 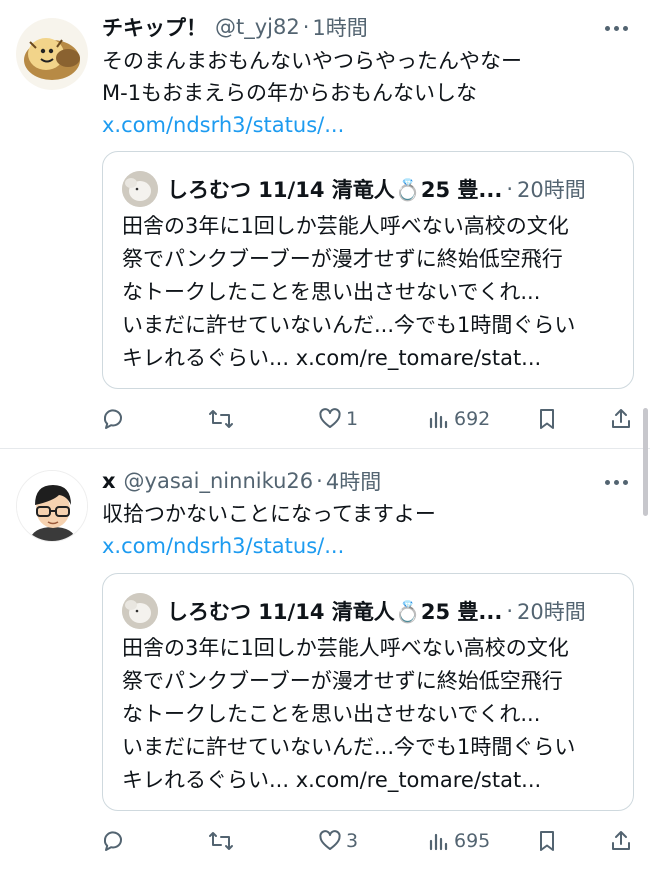 I want to click on display-name: チキップ！, so click(x=154, y=27).